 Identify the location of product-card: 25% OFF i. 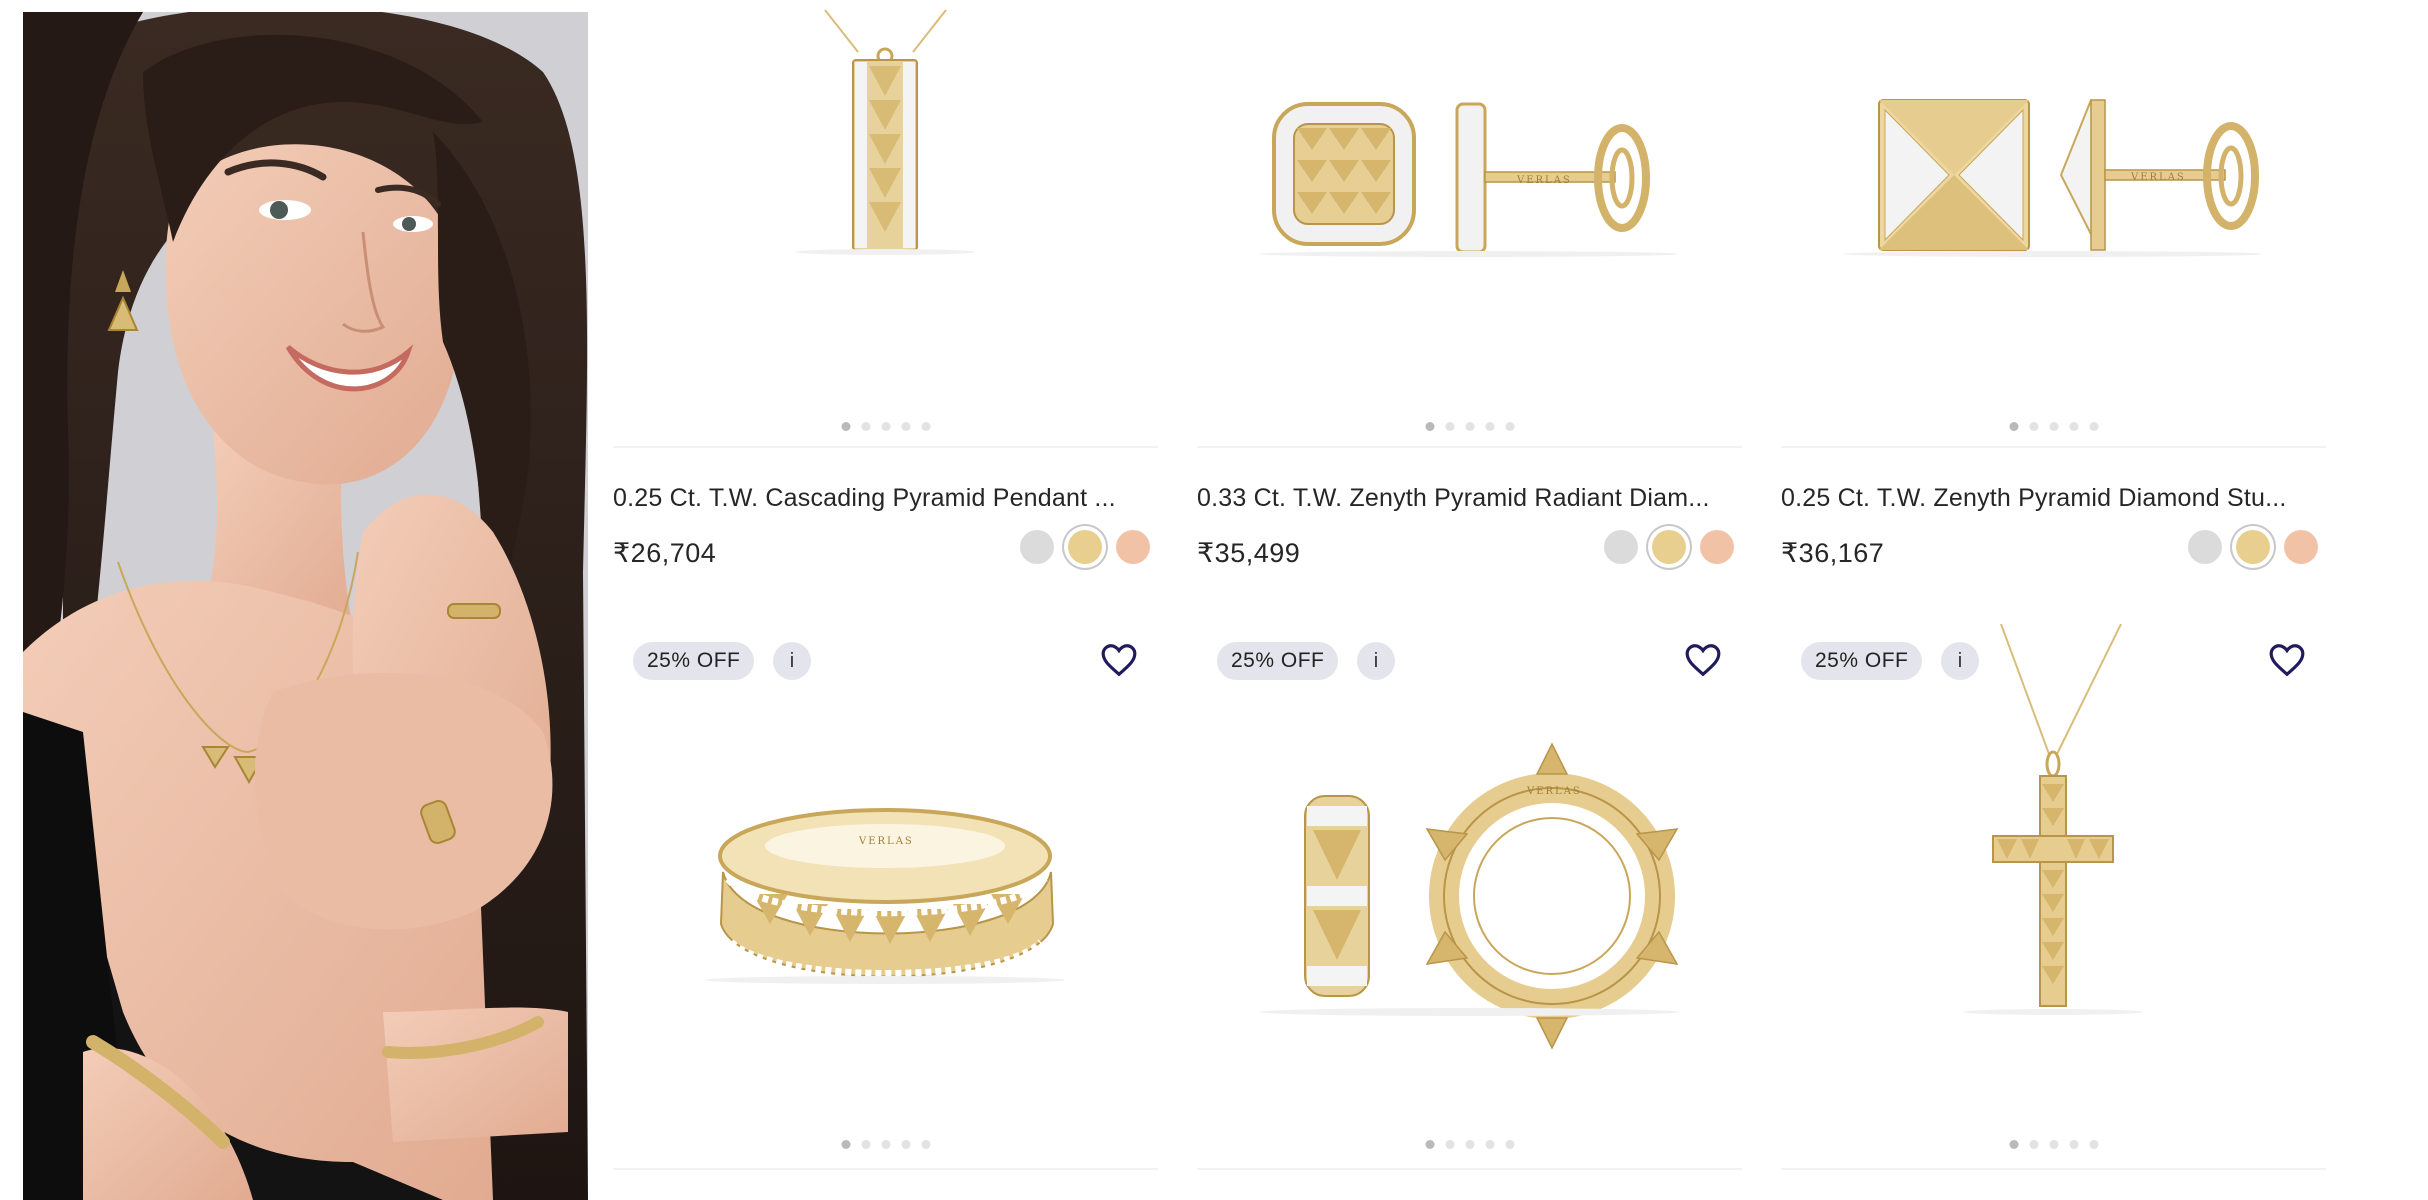
(2053, 897).